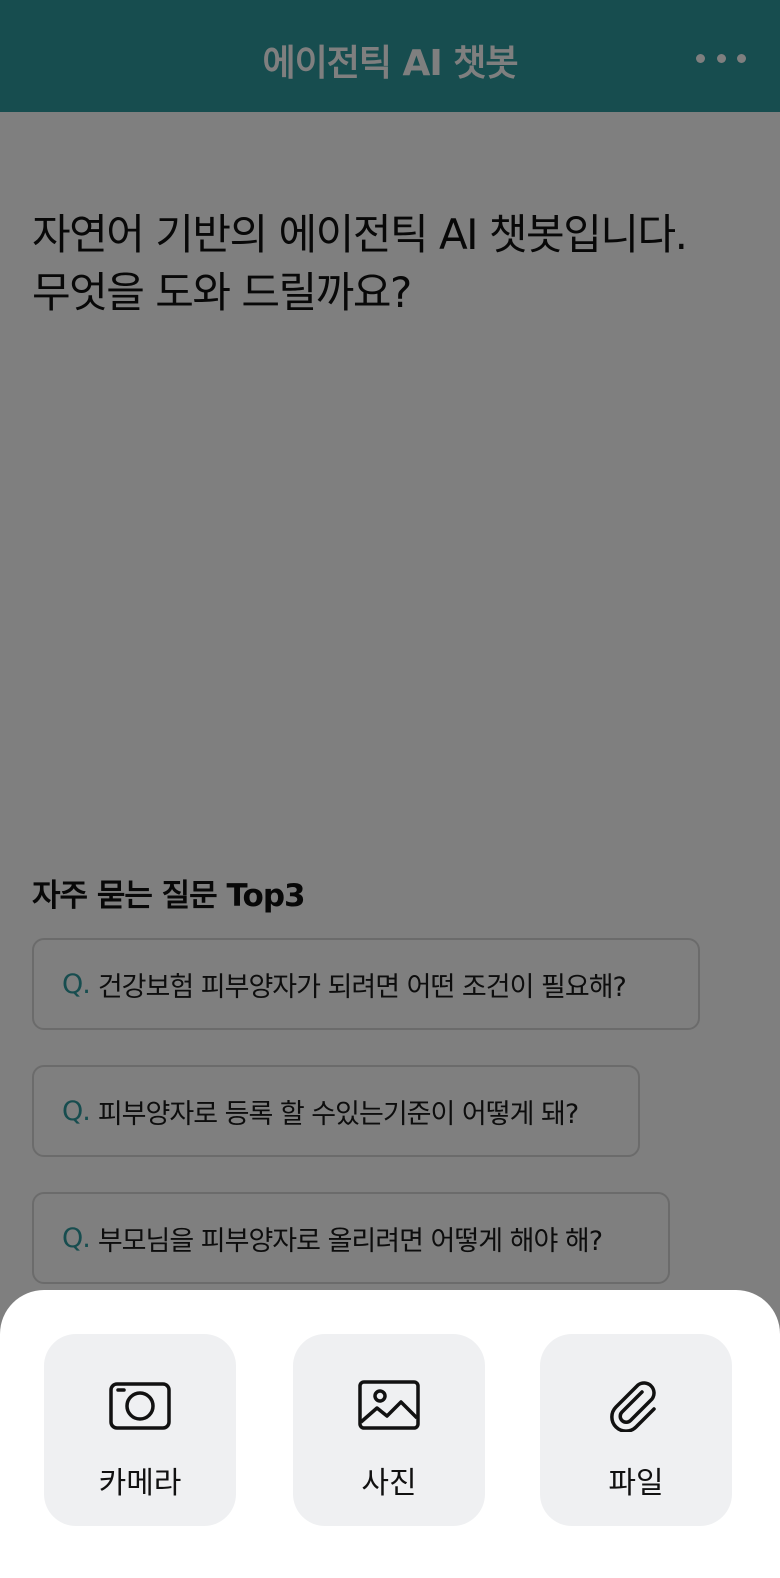 Image resolution: width=780 pixels, height=1578 pixels. I want to click on image-icon, so click(389, 1405).